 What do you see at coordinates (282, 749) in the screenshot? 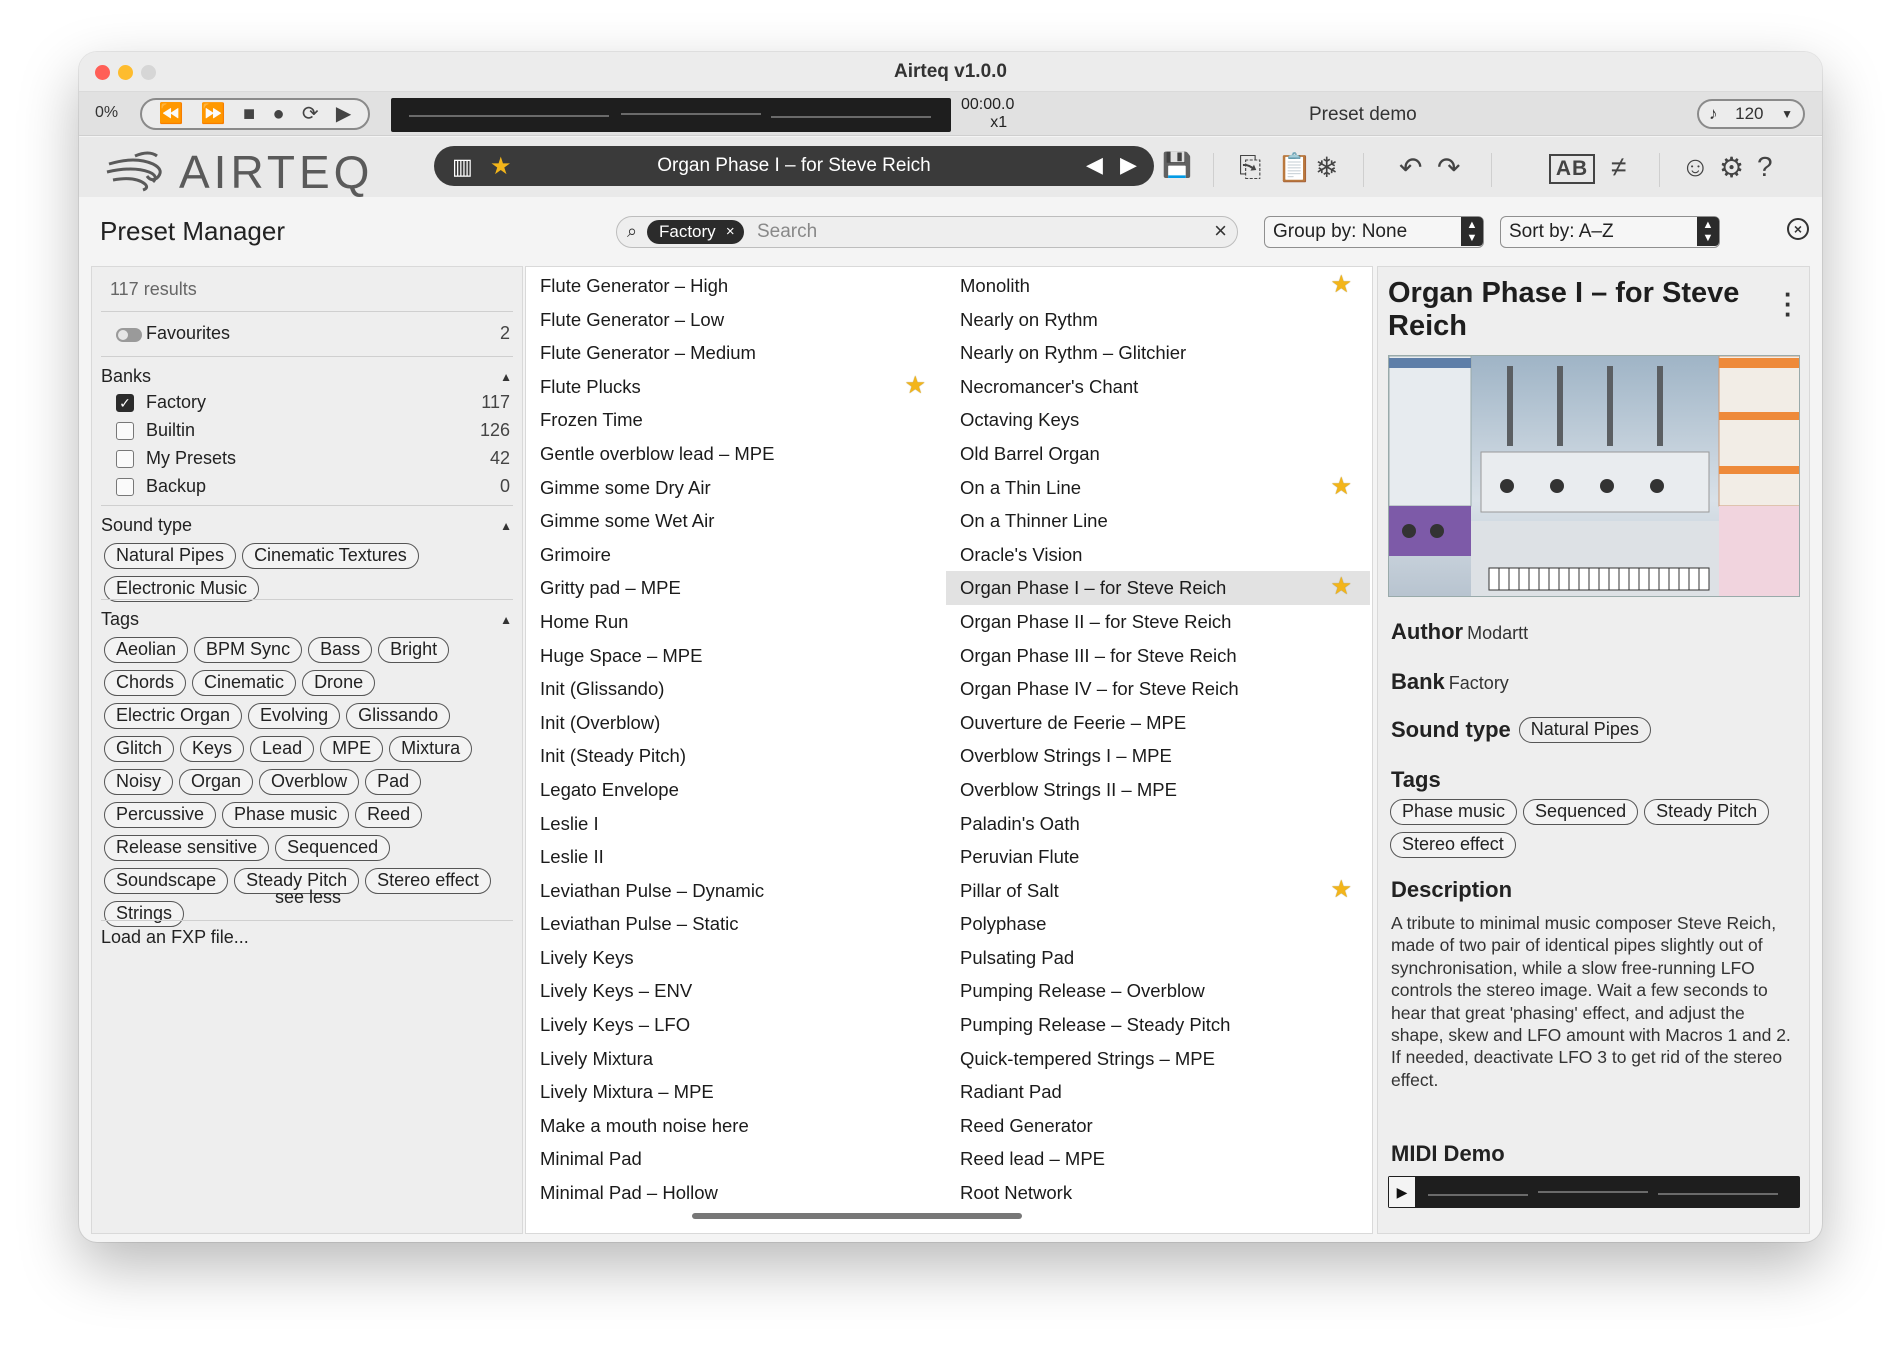
I see `tag-chip: Lead` at bounding box center [282, 749].